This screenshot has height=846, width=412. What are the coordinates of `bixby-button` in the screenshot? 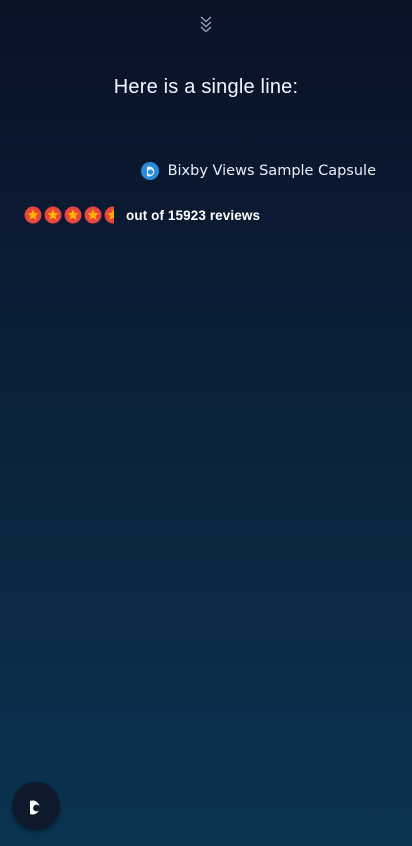 It's located at (36, 806).